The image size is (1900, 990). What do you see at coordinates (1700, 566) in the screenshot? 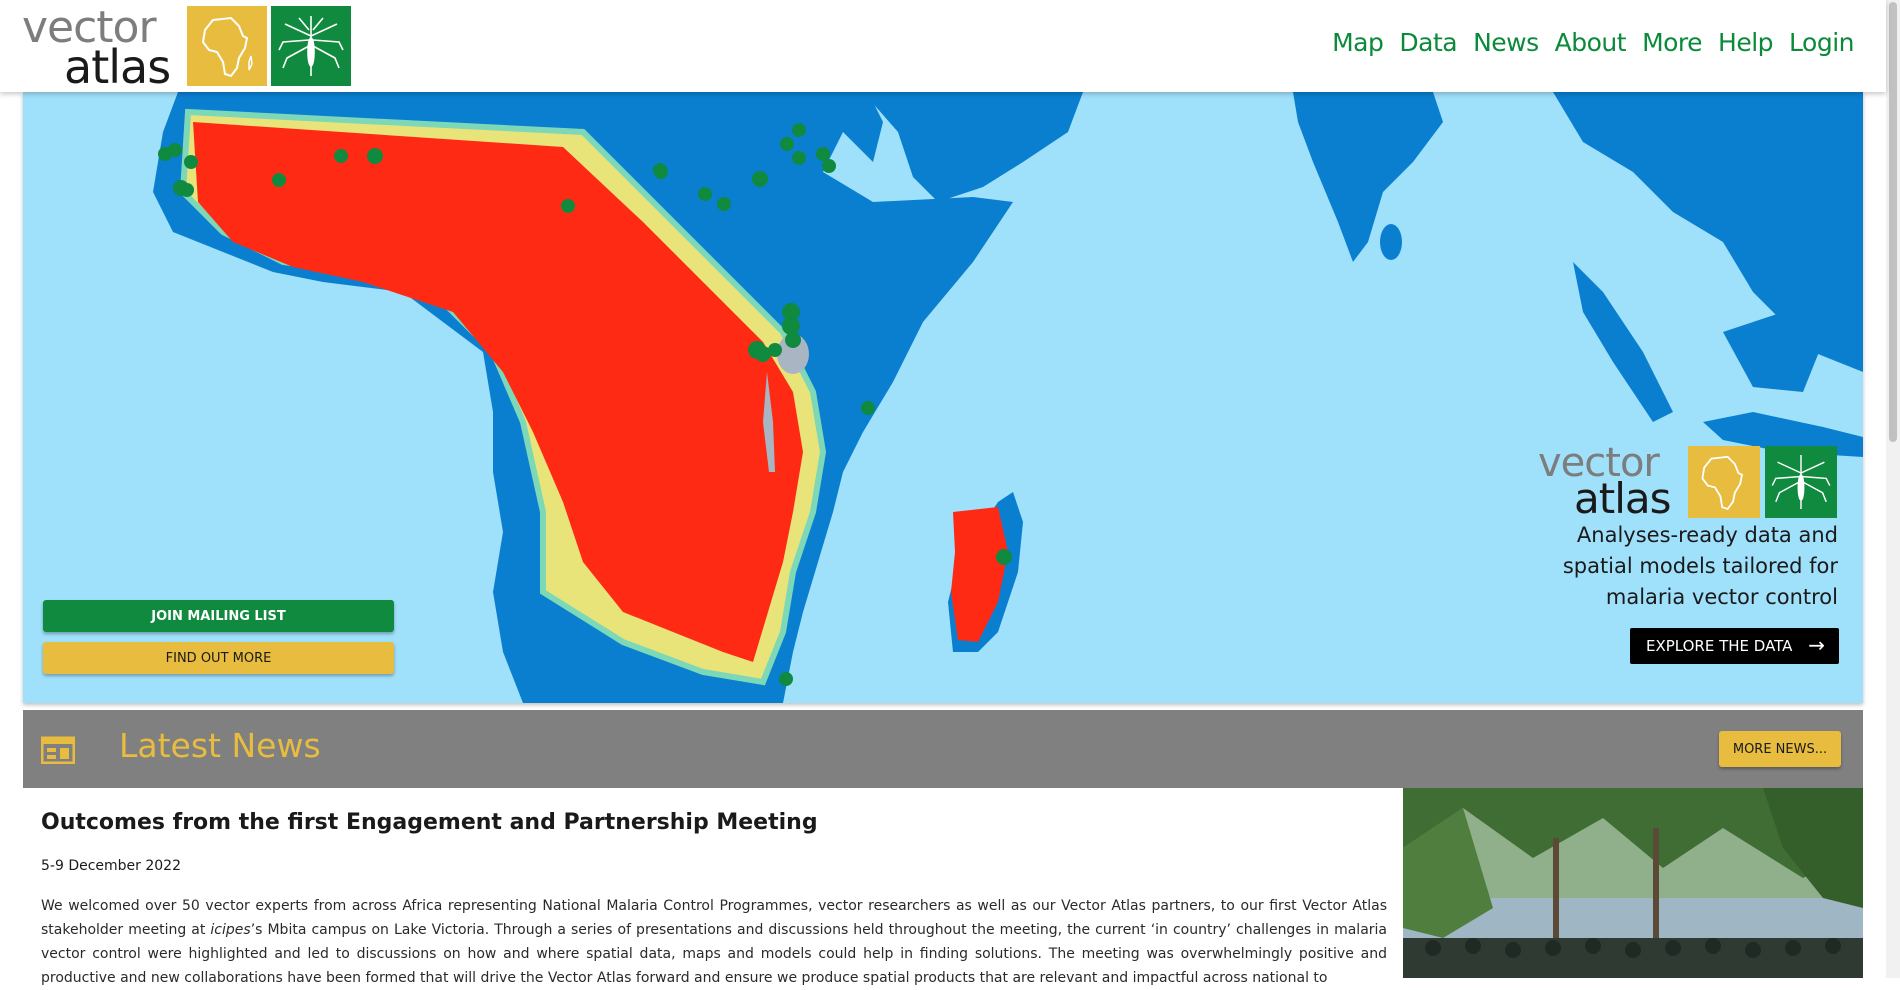
I see `tagline-line-2: spatial models tailored for` at bounding box center [1700, 566].